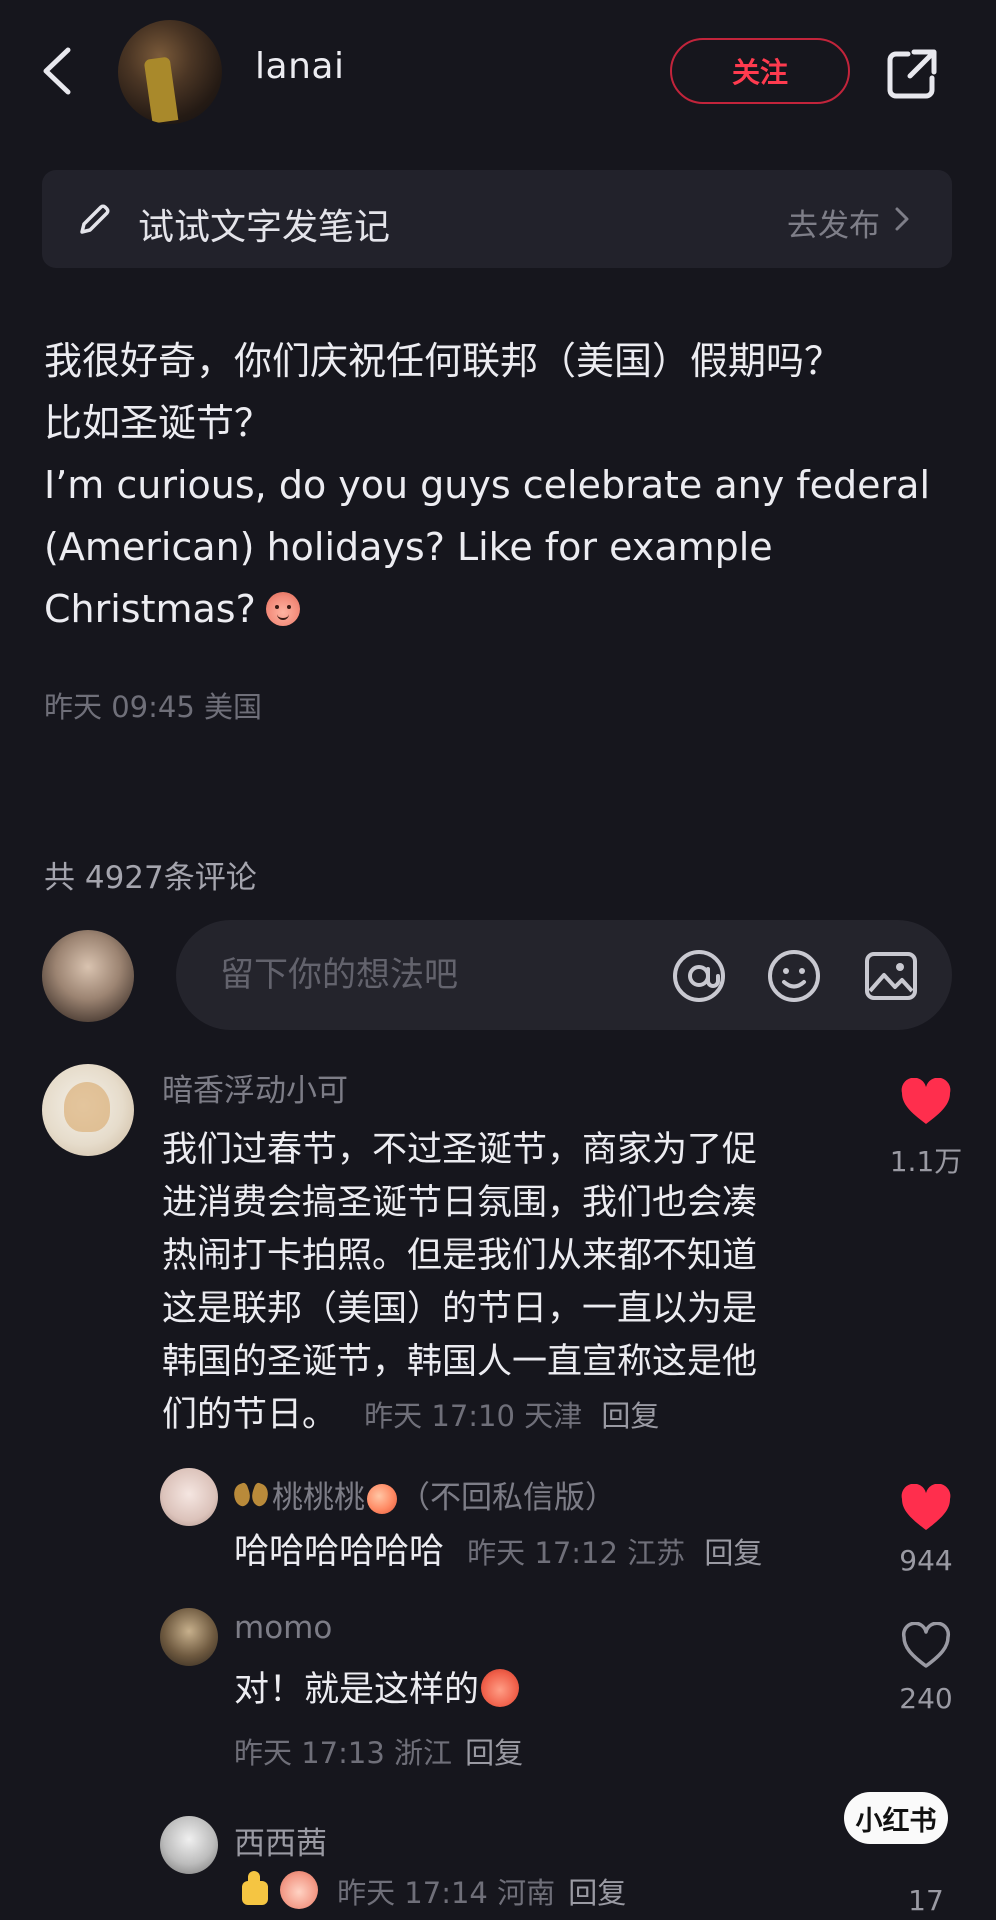 This screenshot has height=1920, width=996. Describe the element at coordinates (158, 423) in the screenshot. I see `post-line: 比如圣诞节？` at that location.